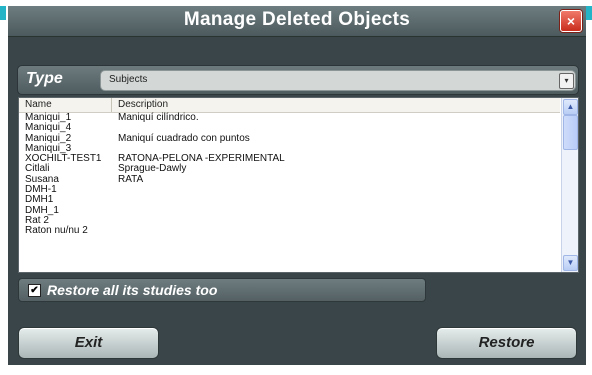 This screenshot has width=592, height=375. Describe the element at coordinates (38, 104) in the screenshot. I see `column-header-name: Name` at that location.